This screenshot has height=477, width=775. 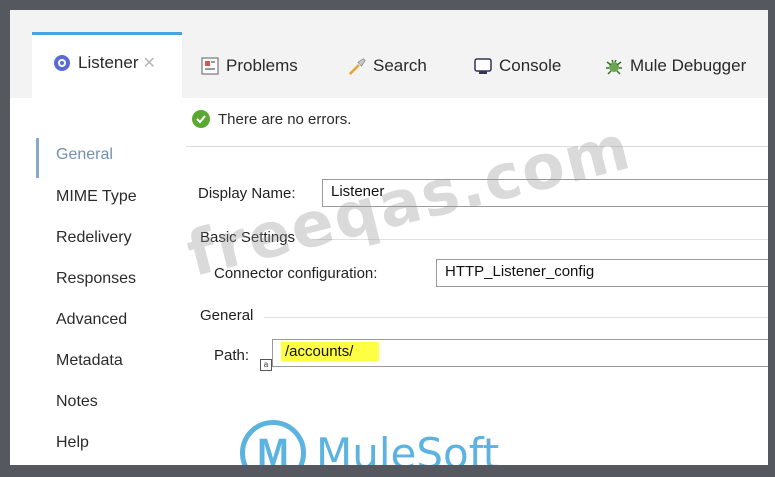 What do you see at coordinates (400, 65) in the screenshot?
I see `tab-search-label: Search` at bounding box center [400, 65].